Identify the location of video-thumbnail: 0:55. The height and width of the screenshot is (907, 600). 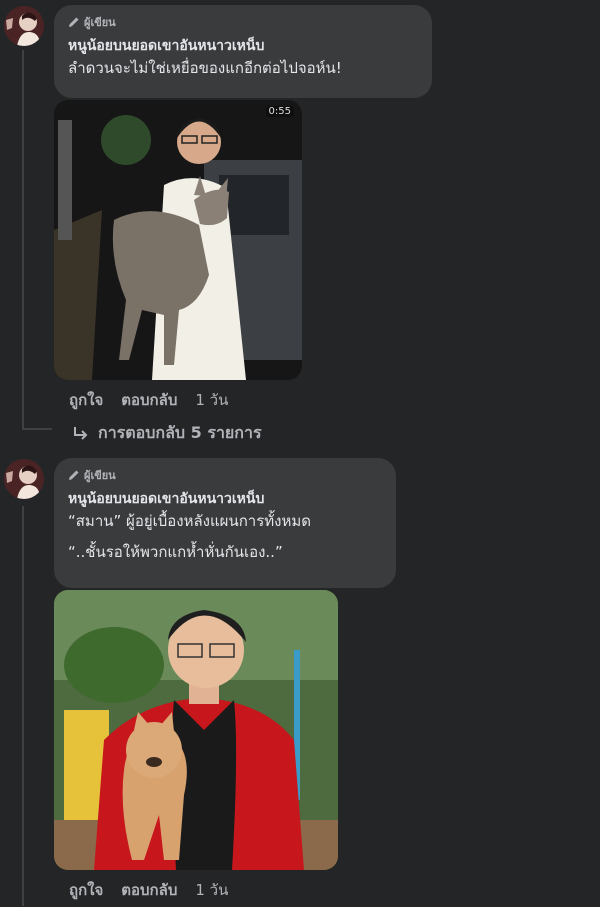
(178, 240).